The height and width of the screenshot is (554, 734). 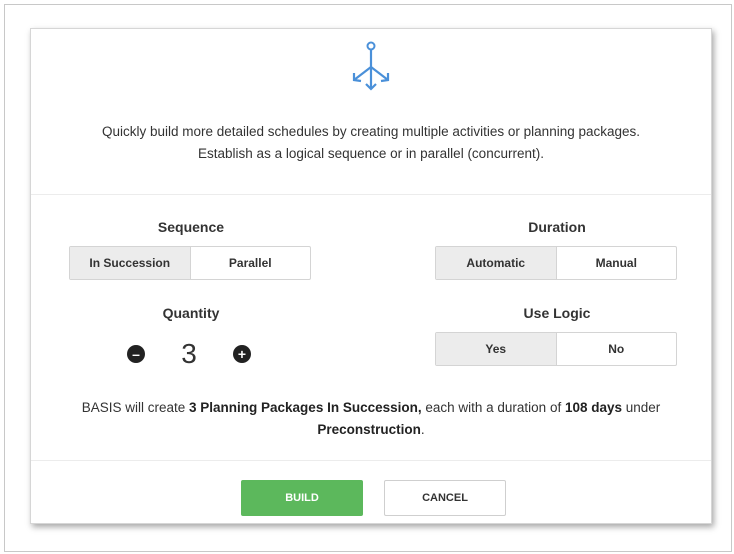 I want to click on duration-option-manual: Manual, so click(x=616, y=263).